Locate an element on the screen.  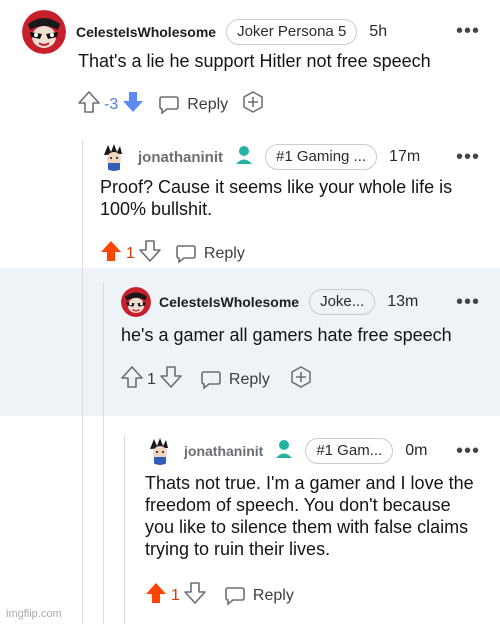
comment-body: he's a gamer all gamers hate free speech is located at coordinates (286, 335).